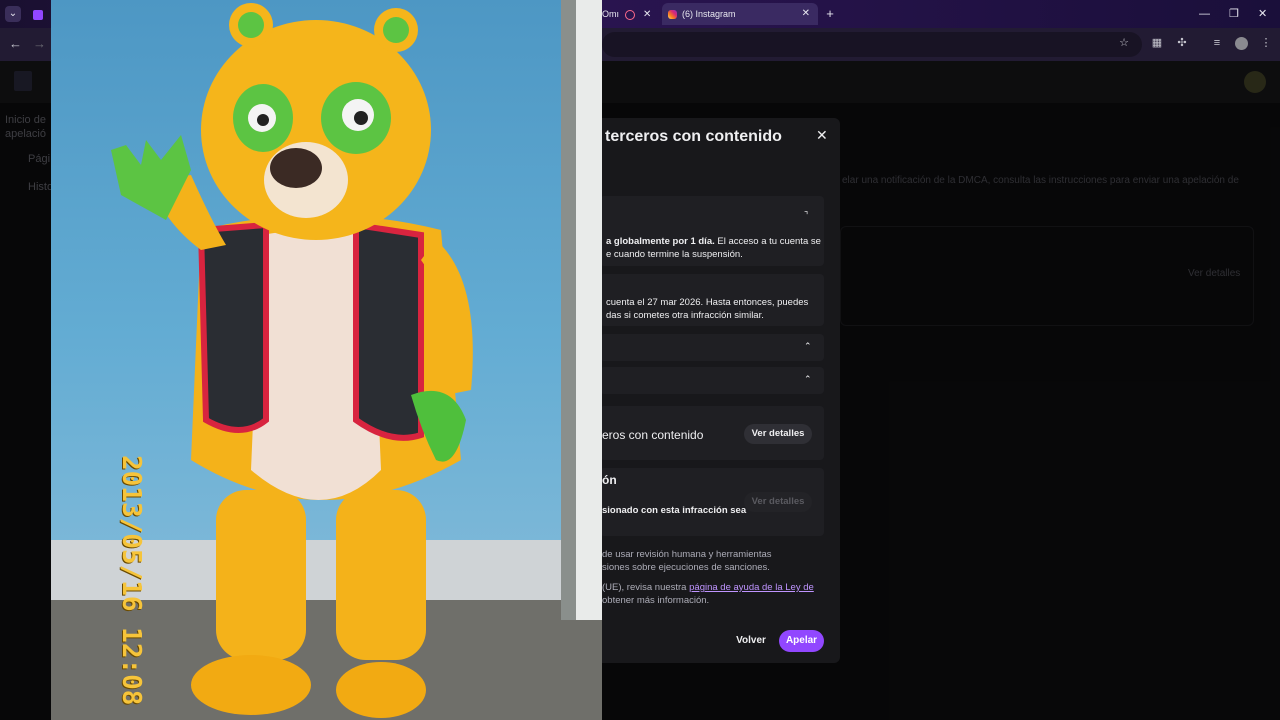  I want to click on second-title: ón, so click(609, 480).